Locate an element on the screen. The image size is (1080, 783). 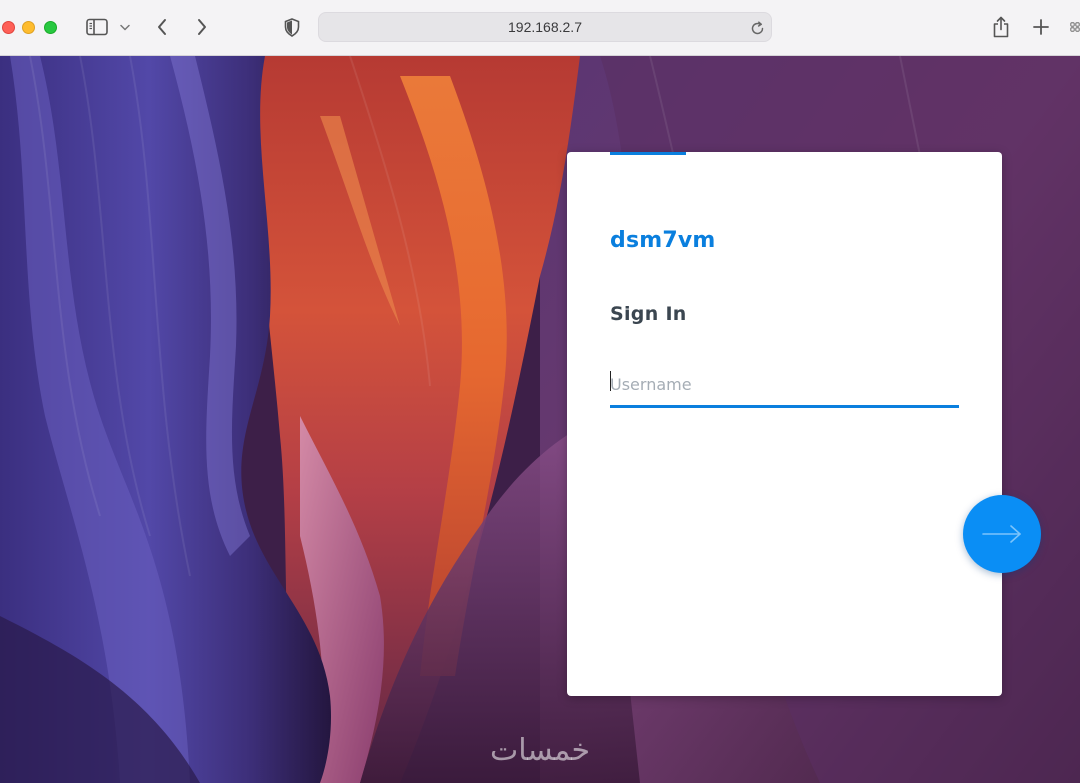
zoom-window-button is located at coordinates (50, 27).